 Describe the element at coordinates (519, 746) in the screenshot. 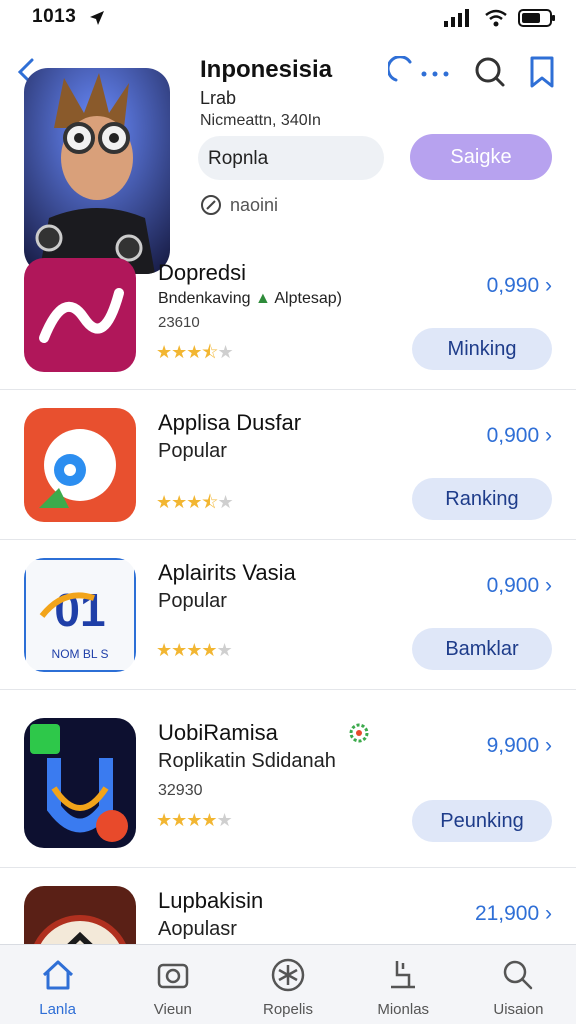

I see `app-price: 9,900 ›` at that location.